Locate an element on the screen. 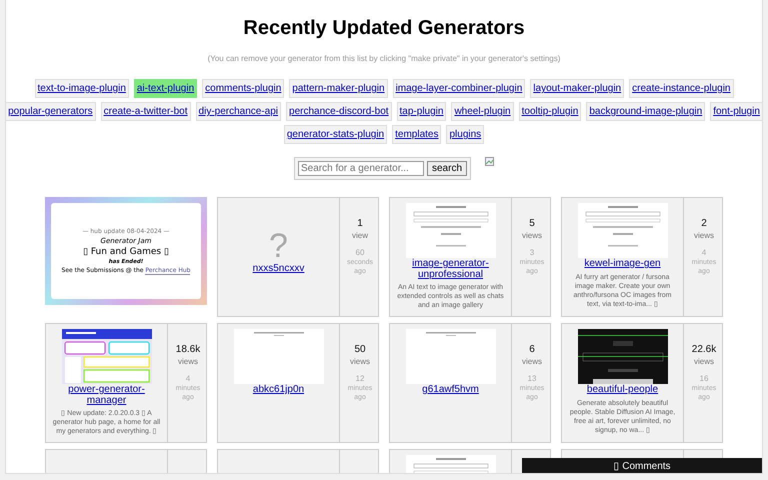 The width and height of the screenshot is (768, 480). generator-link: g61awf5hvm is located at coordinates (450, 390).